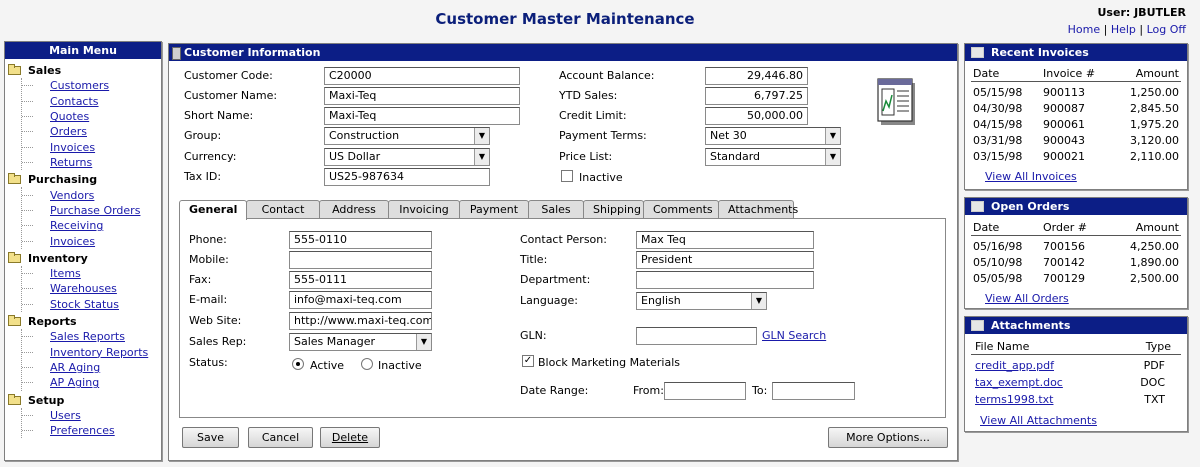 The width and height of the screenshot is (1200, 467). I want to click on phone-input: 555-0110, so click(360, 240).